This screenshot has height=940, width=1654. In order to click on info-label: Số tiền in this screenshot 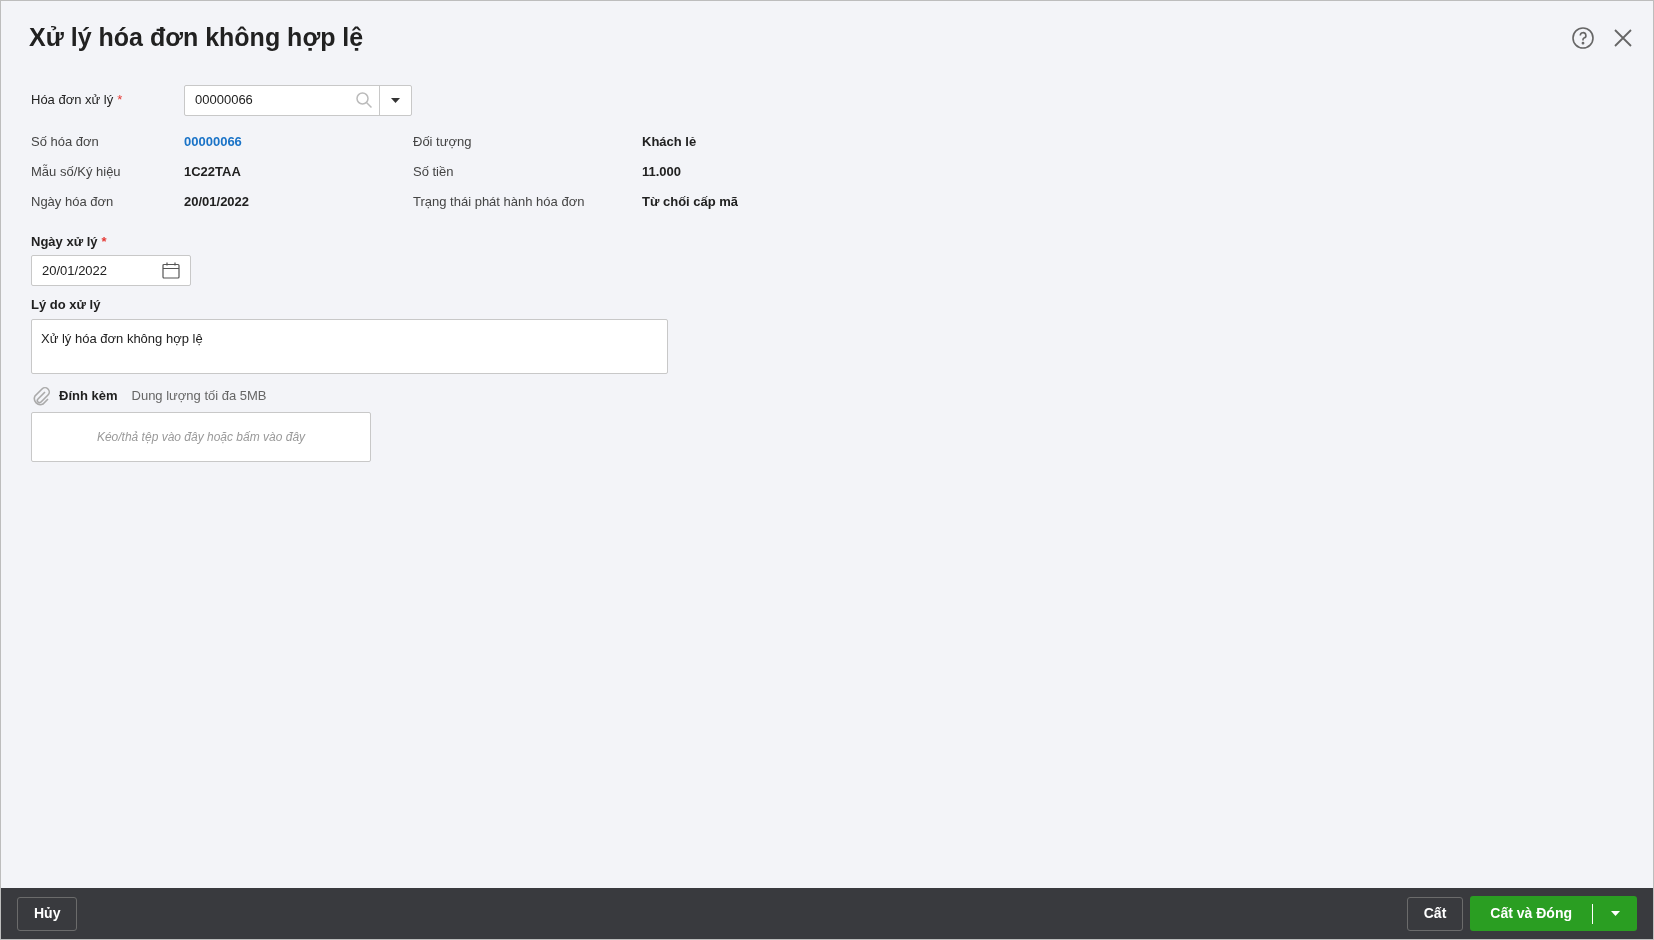, I will do `click(434, 171)`.